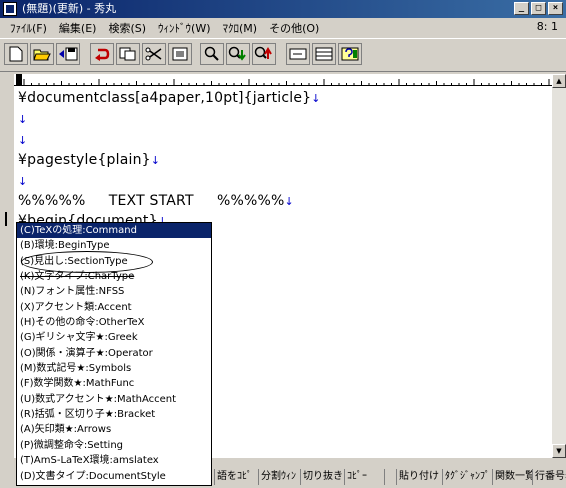 Image resolution: width=566 pixels, height=488 pixels. I want to click on save-button, so click(68, 54).